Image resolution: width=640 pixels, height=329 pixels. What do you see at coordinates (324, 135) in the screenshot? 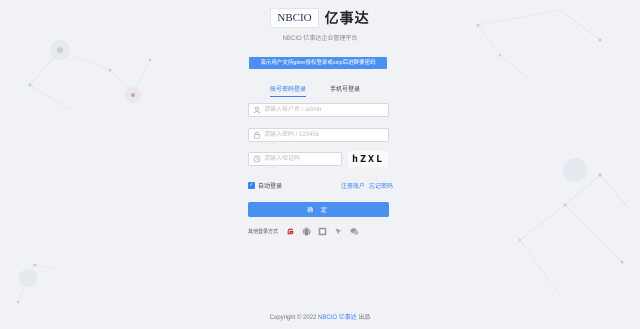
I see `password-input` at bounding box center [324, 135].